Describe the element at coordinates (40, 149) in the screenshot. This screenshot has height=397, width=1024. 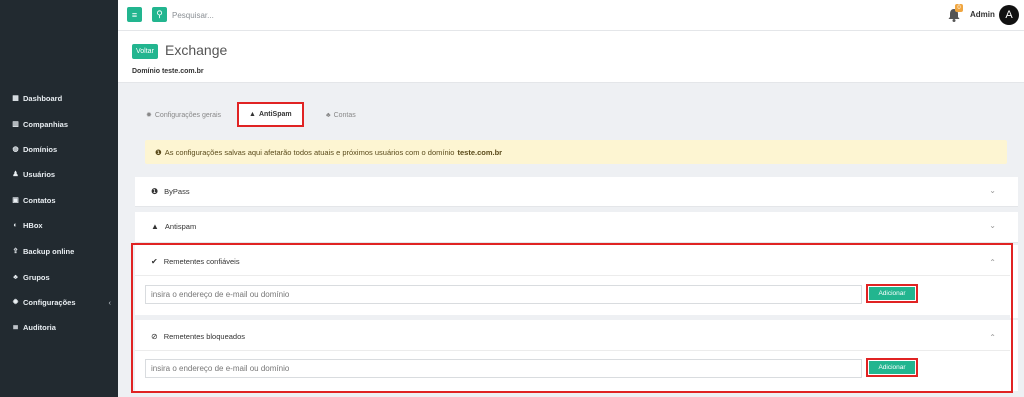
I see `sidebar-item-label: Domínios` at that location.